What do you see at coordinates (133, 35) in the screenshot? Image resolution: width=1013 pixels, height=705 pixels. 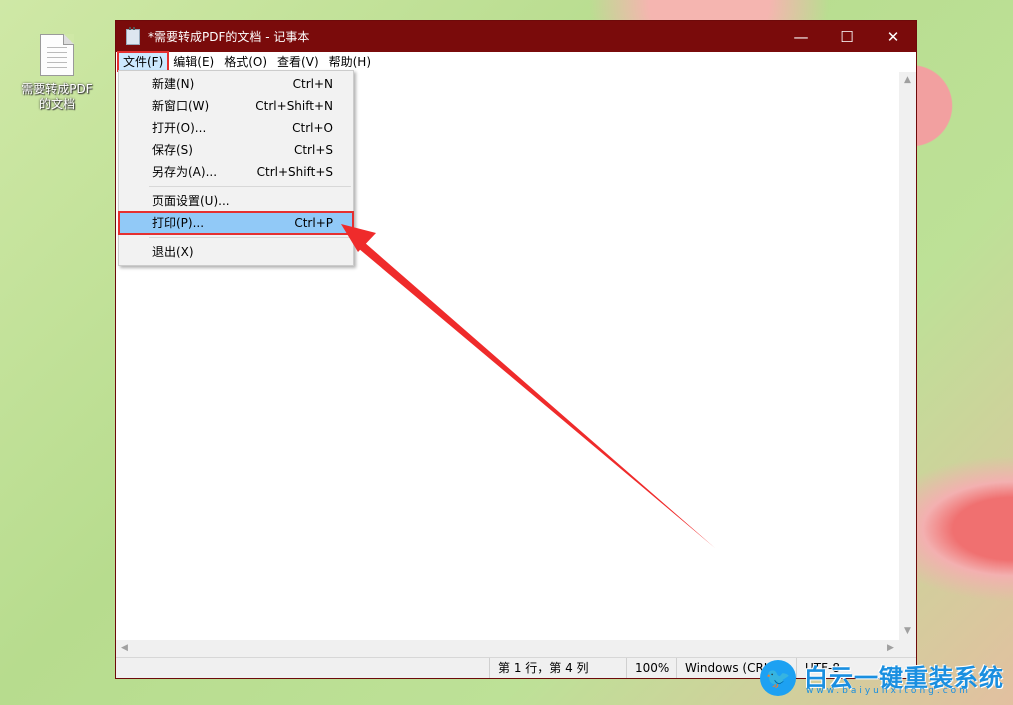 I see `notepad-icon` at bounding box center [133, 35].